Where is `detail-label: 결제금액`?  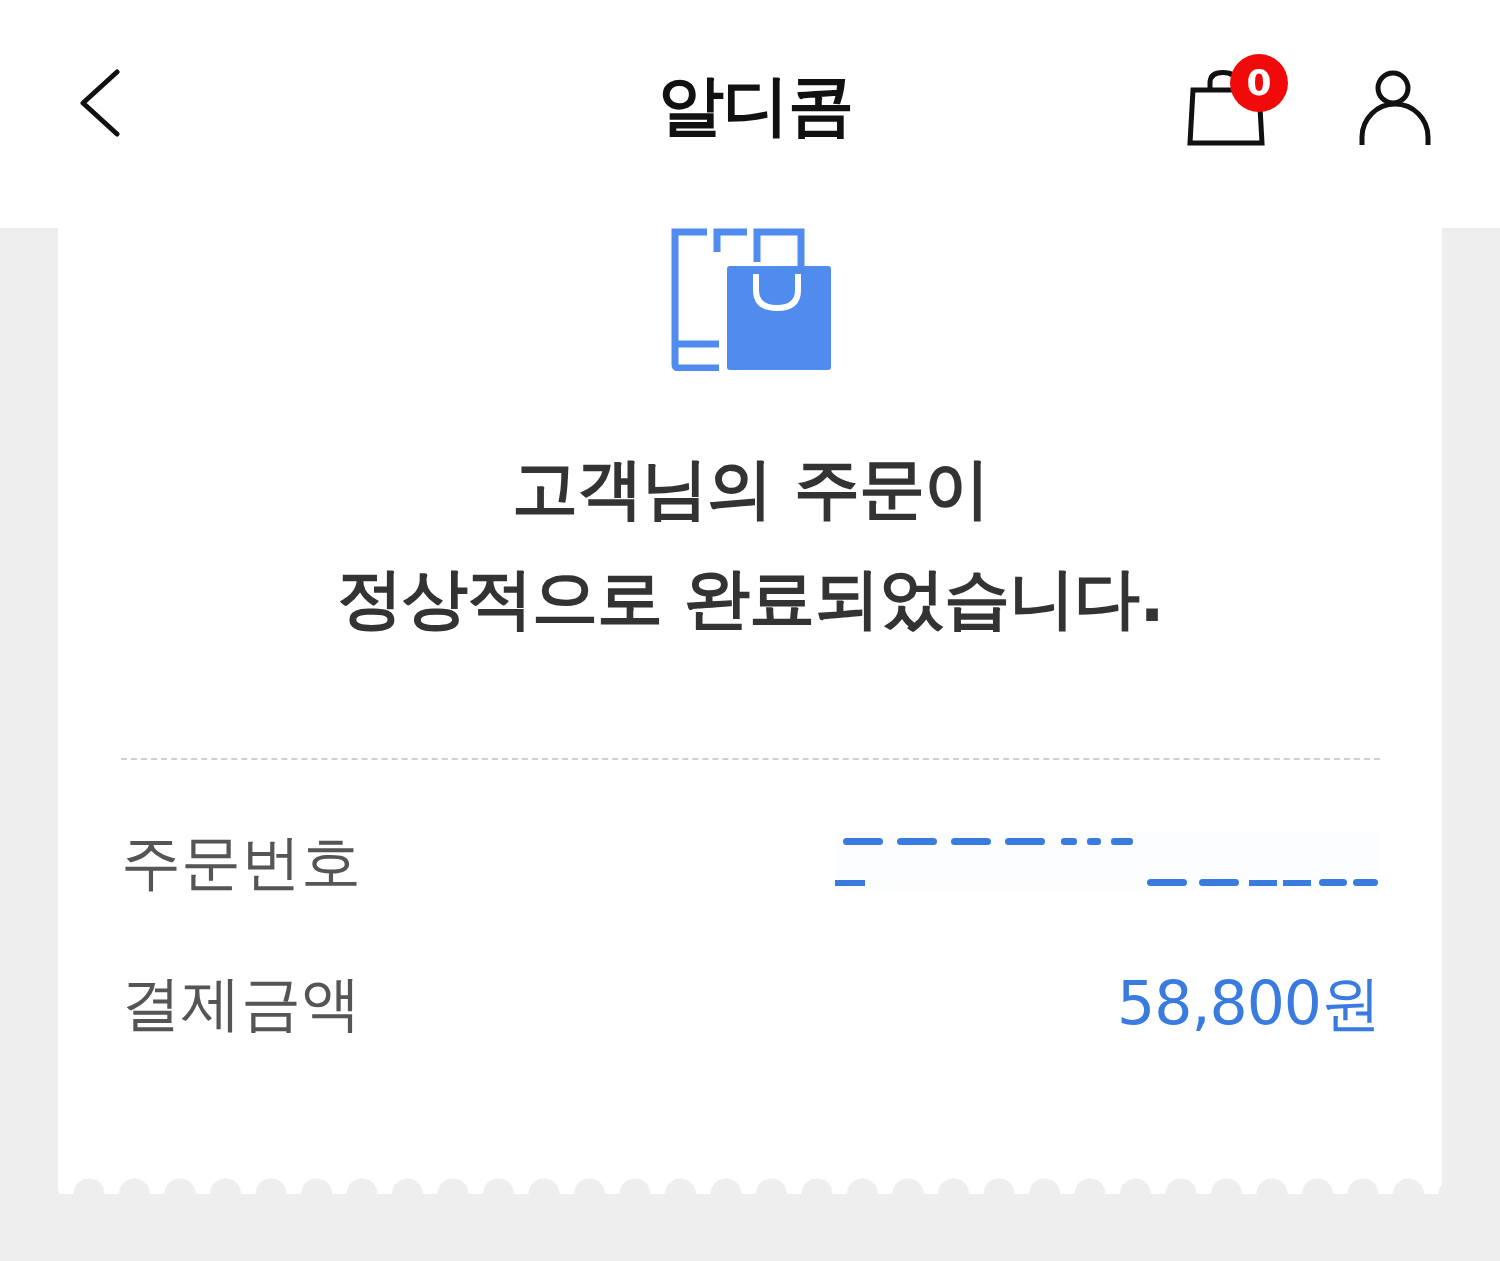 detail-label: 결제금액 is located at coordinates (241, 1003).